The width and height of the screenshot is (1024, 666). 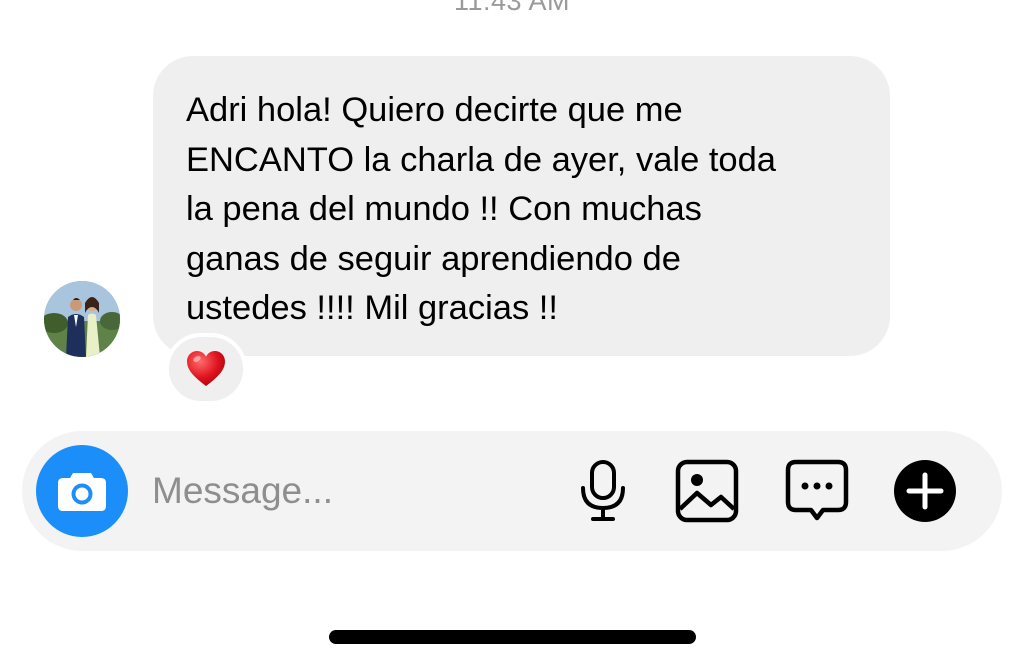 I want to click on gallery-button, so click(x=707, y=491).